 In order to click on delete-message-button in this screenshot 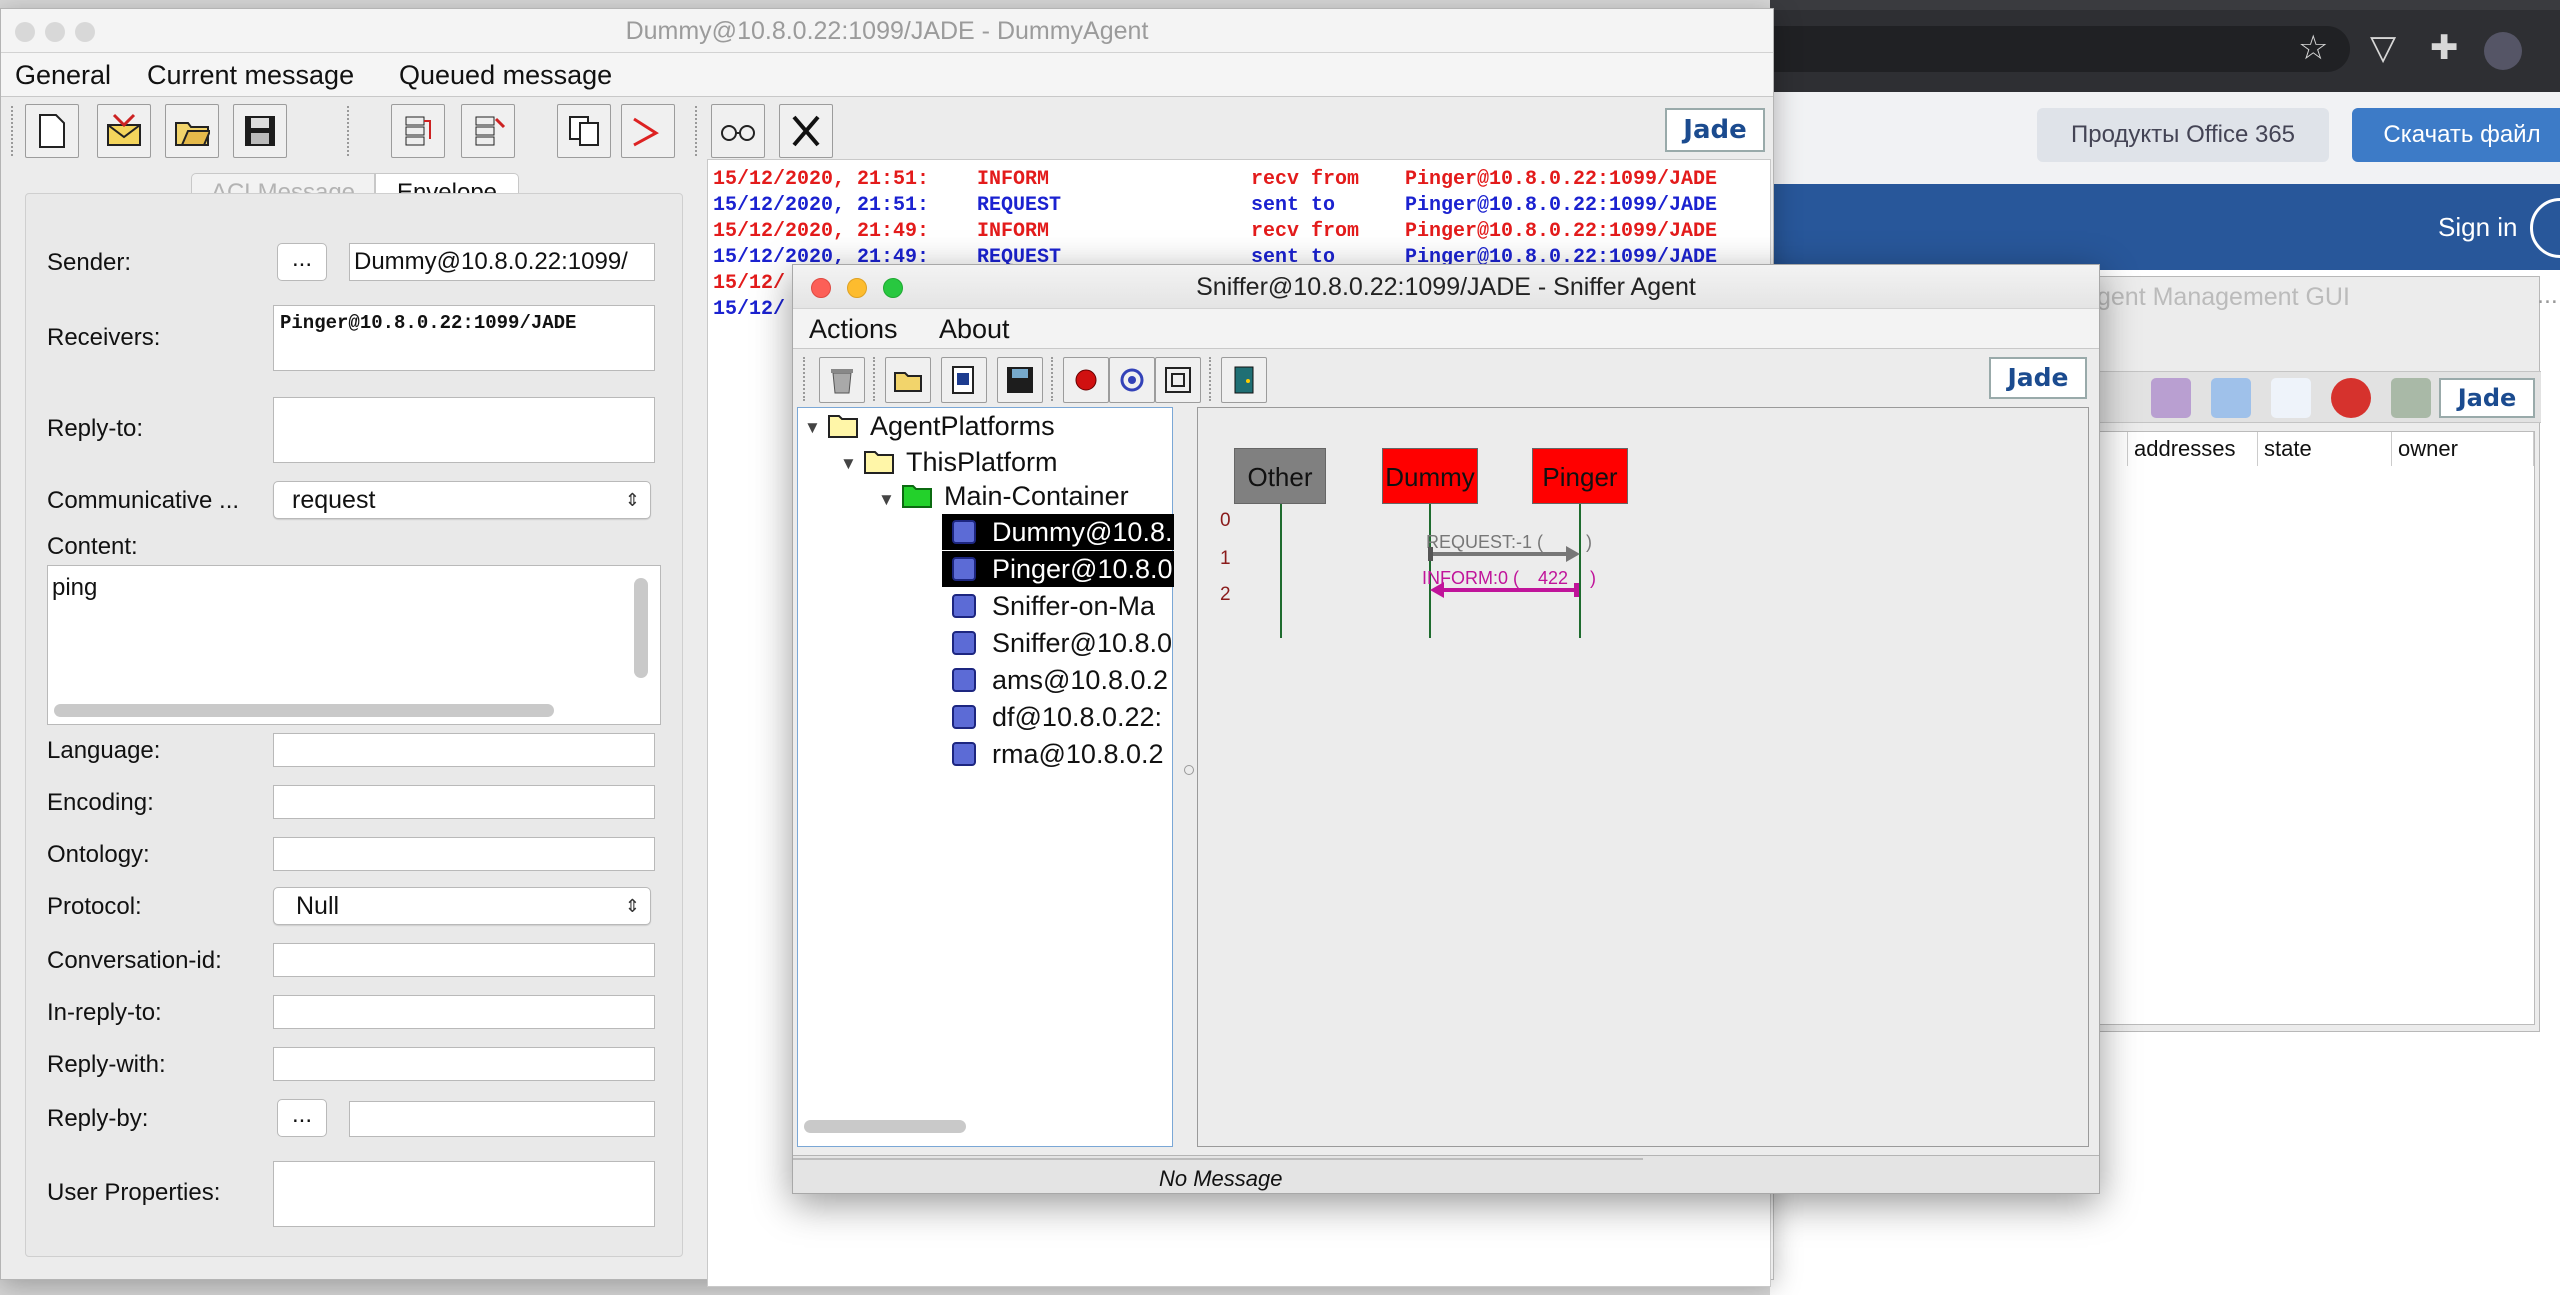, I will do `click(806, 131)`.